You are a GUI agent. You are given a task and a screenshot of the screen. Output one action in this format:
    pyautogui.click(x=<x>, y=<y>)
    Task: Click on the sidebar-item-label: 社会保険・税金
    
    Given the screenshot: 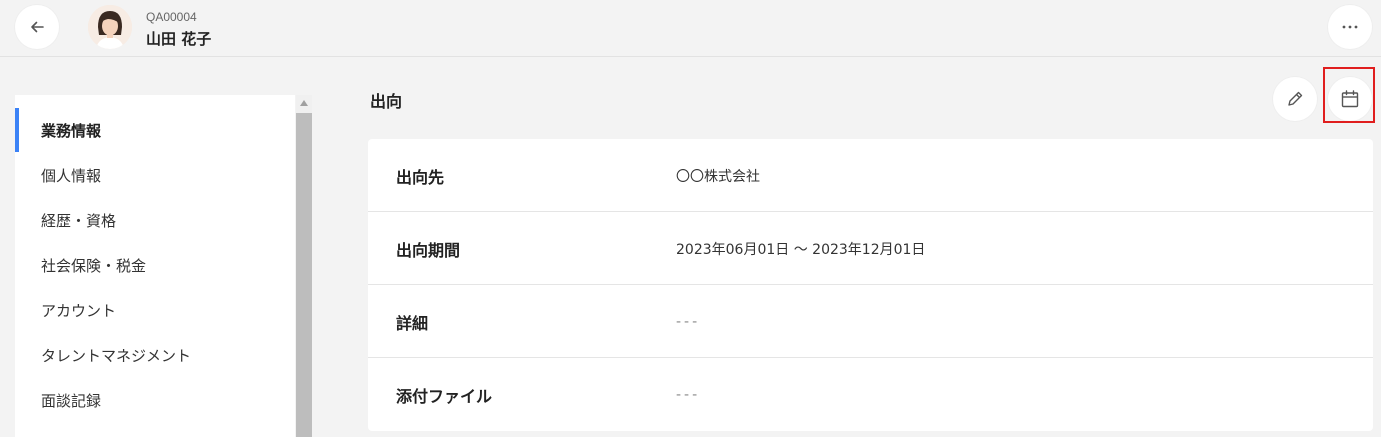 What is the action you would take?
    pyautogui.click(x=94, y=265)
    